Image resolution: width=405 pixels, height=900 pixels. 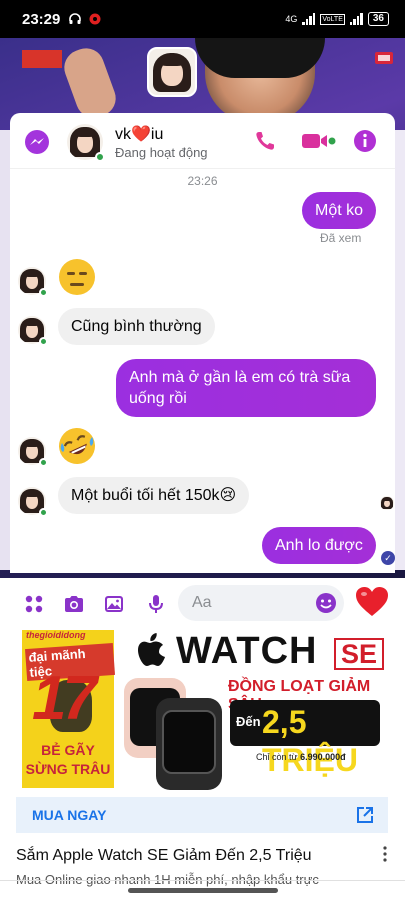 What do you see at coordinates (42, 59) in the screenshot?
I see `channel-logo` at bounding box center [42, 59].